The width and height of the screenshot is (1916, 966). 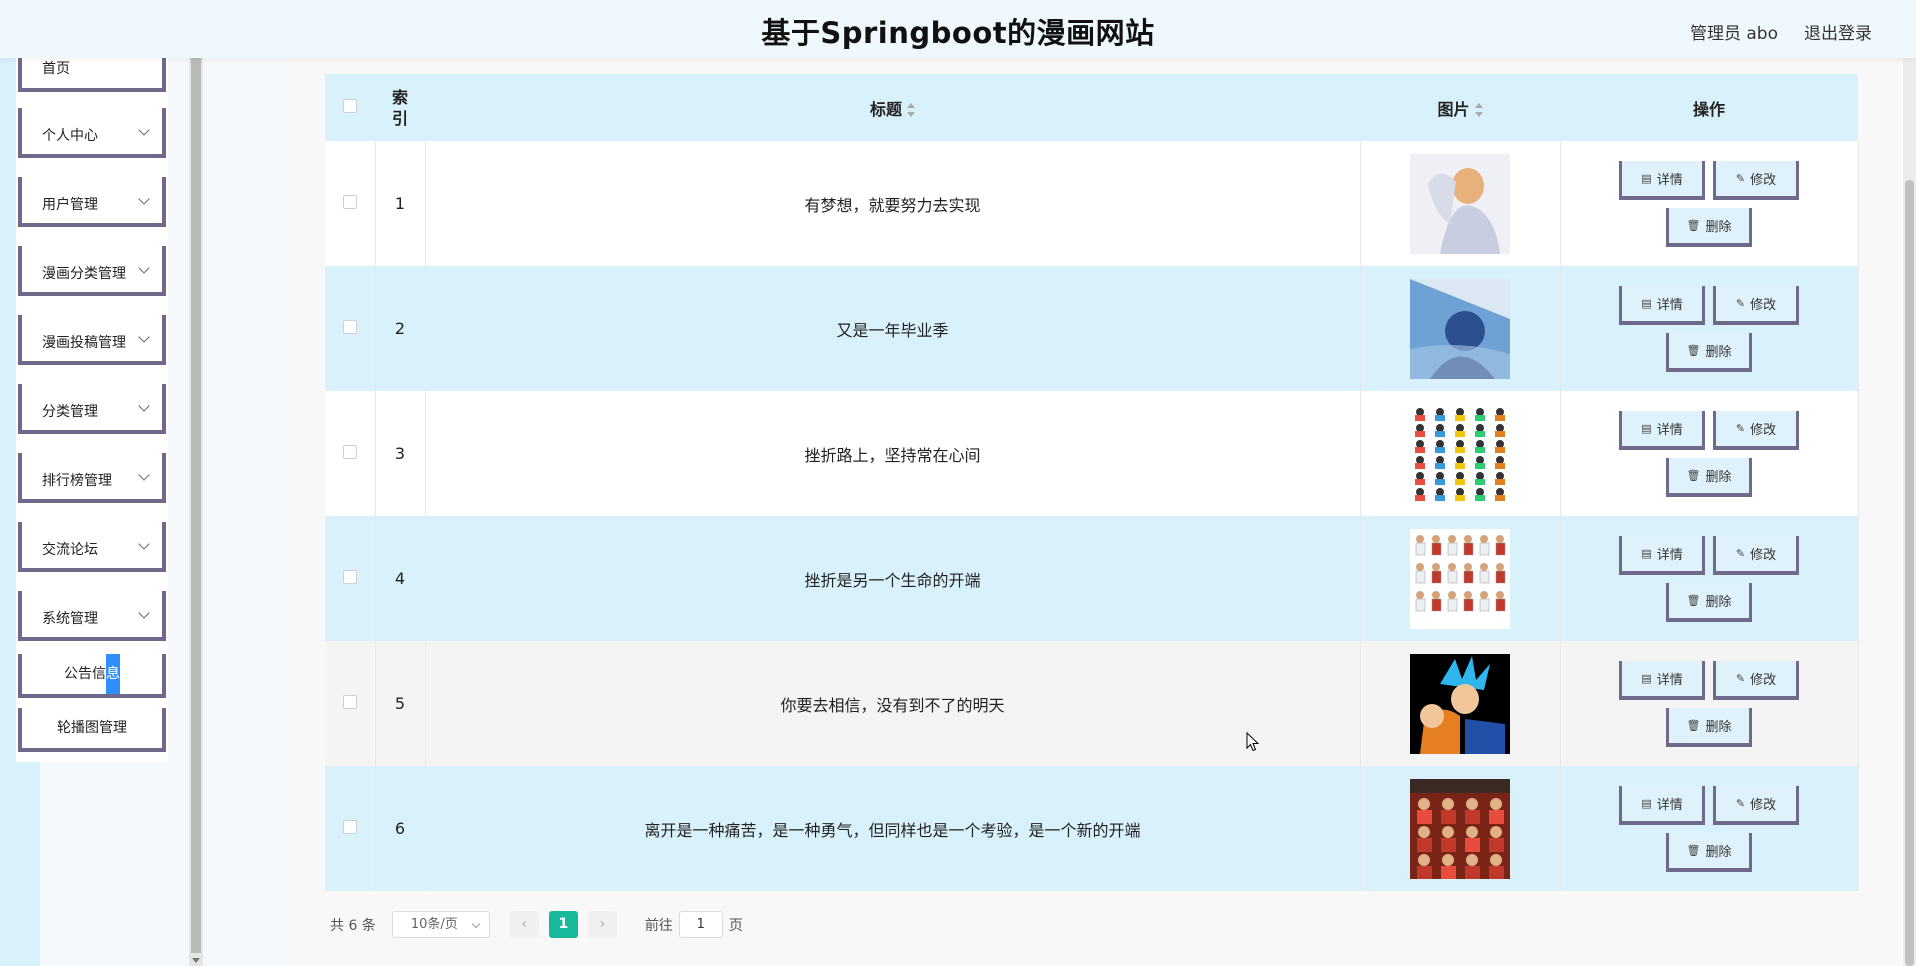 I want to click on sidebar-item-profile: 个人中心, so click(x=92, y=133).